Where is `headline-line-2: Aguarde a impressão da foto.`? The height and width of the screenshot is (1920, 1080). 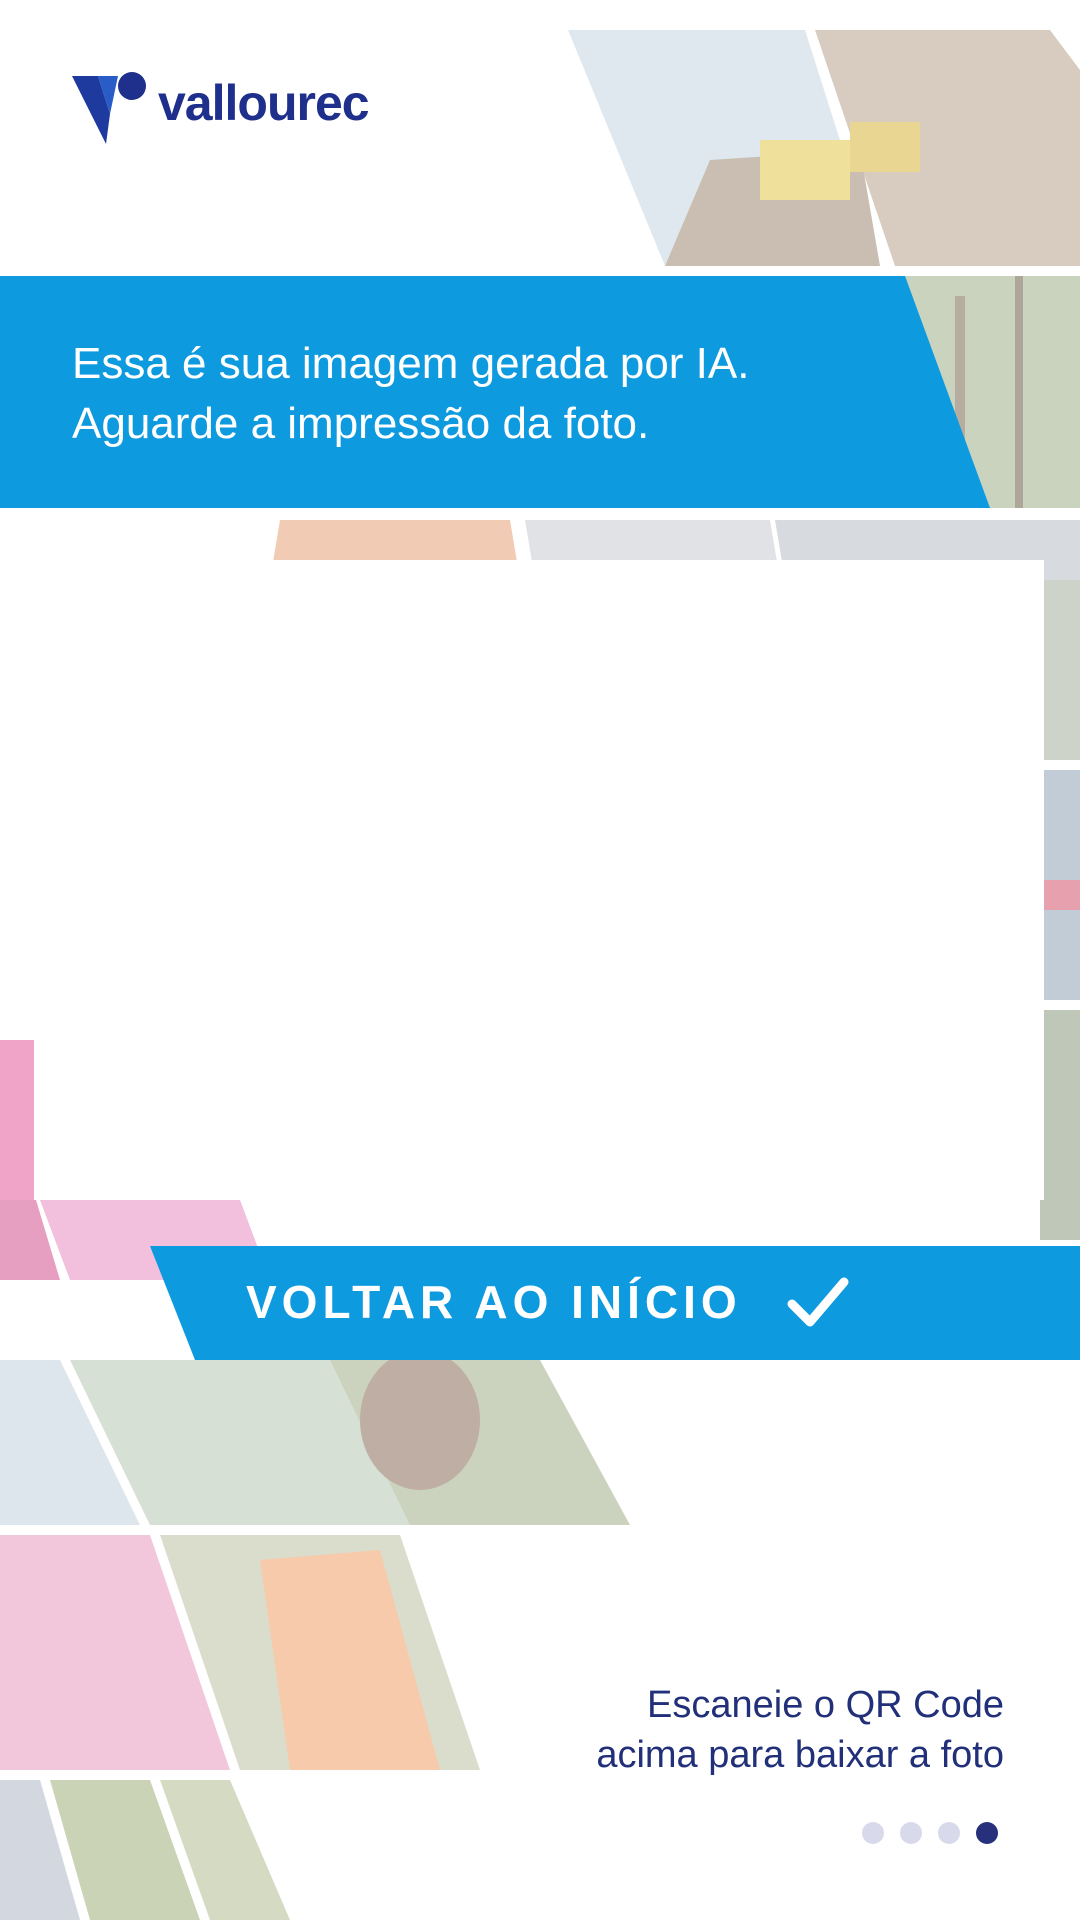
headline-line-2: Aguarde a impressão da foto. is located at coordinates (361, 423).